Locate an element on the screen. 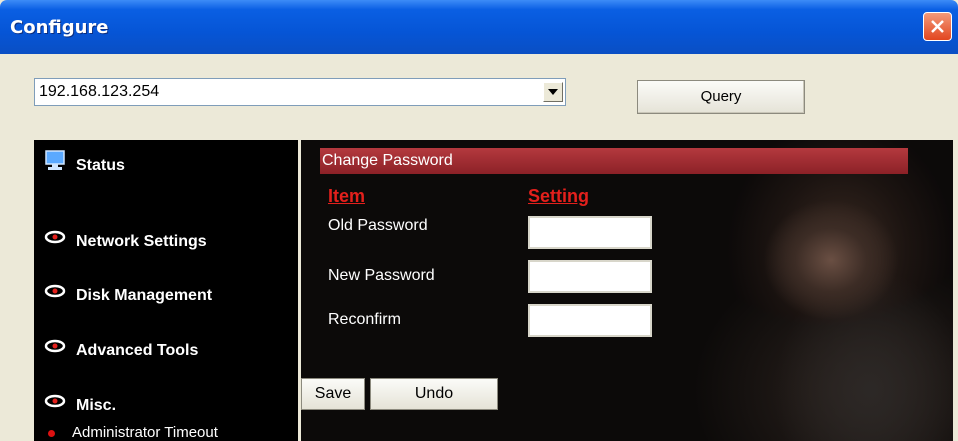 Image resolution: width=958 pixels, height=441 pixels. sidebar-item-label: Disk Management is located at coordinates (144, 295).